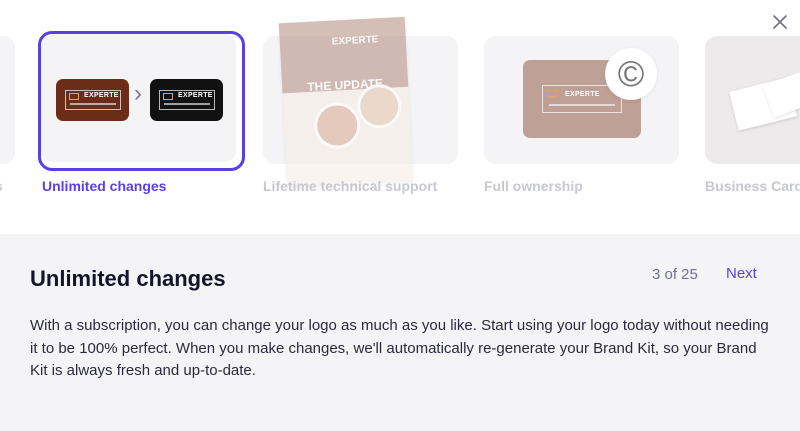 Image resolution: width=800 pixels, height=431 pixels. Describe the element at coordinates (675, 274) in the screenshot. I see `slide-counter: 3 of 25` at that location.